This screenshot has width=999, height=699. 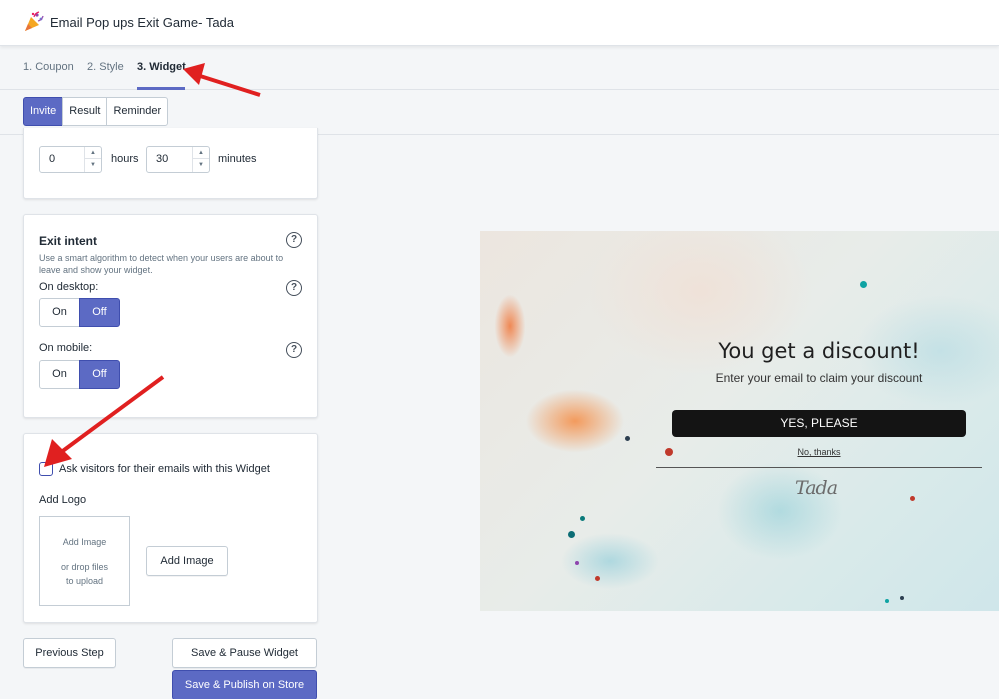 I want to click on save-pause-button: Save & Pause Widget, so click(x=244, y=653).